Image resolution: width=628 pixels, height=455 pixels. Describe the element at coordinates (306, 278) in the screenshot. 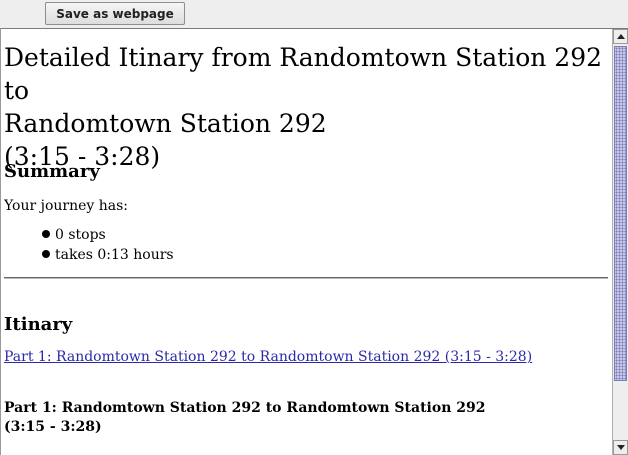

I see `section-divider` at that location.